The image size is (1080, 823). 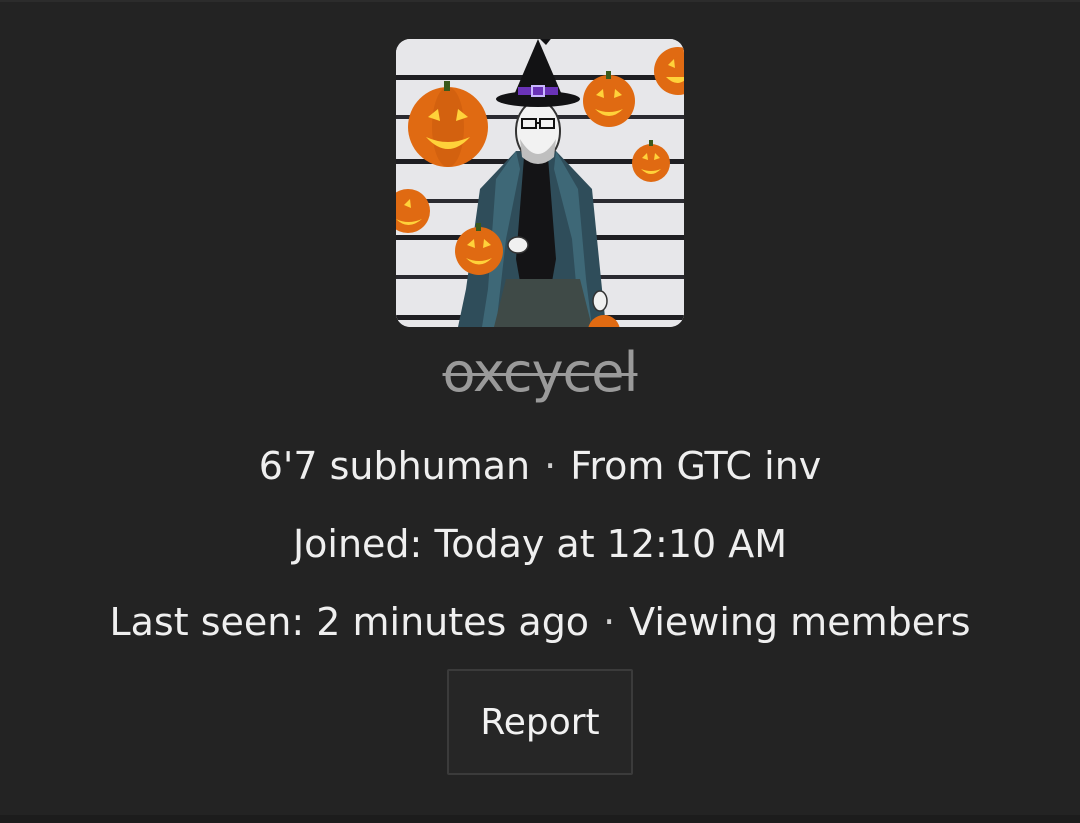 I want to click on avatar-image-icon, so click(x=540, y=183).